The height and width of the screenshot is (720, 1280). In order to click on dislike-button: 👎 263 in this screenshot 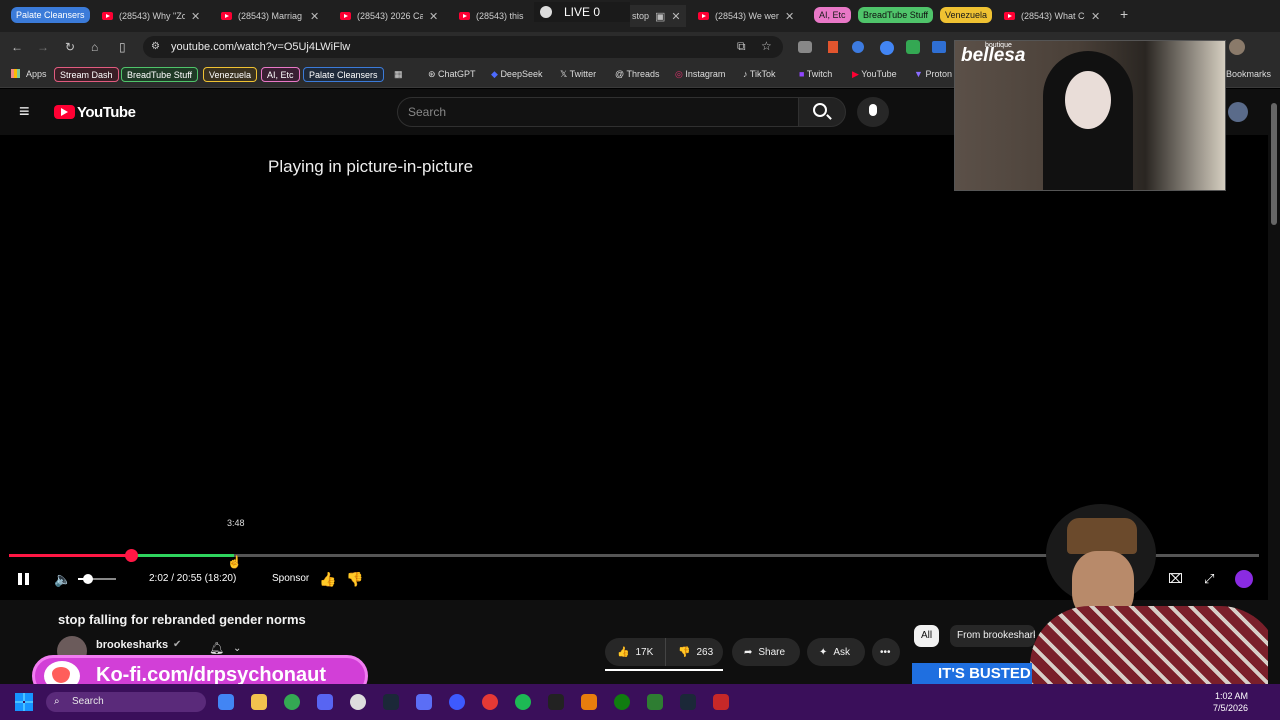, I will do `click(694, 652)`.